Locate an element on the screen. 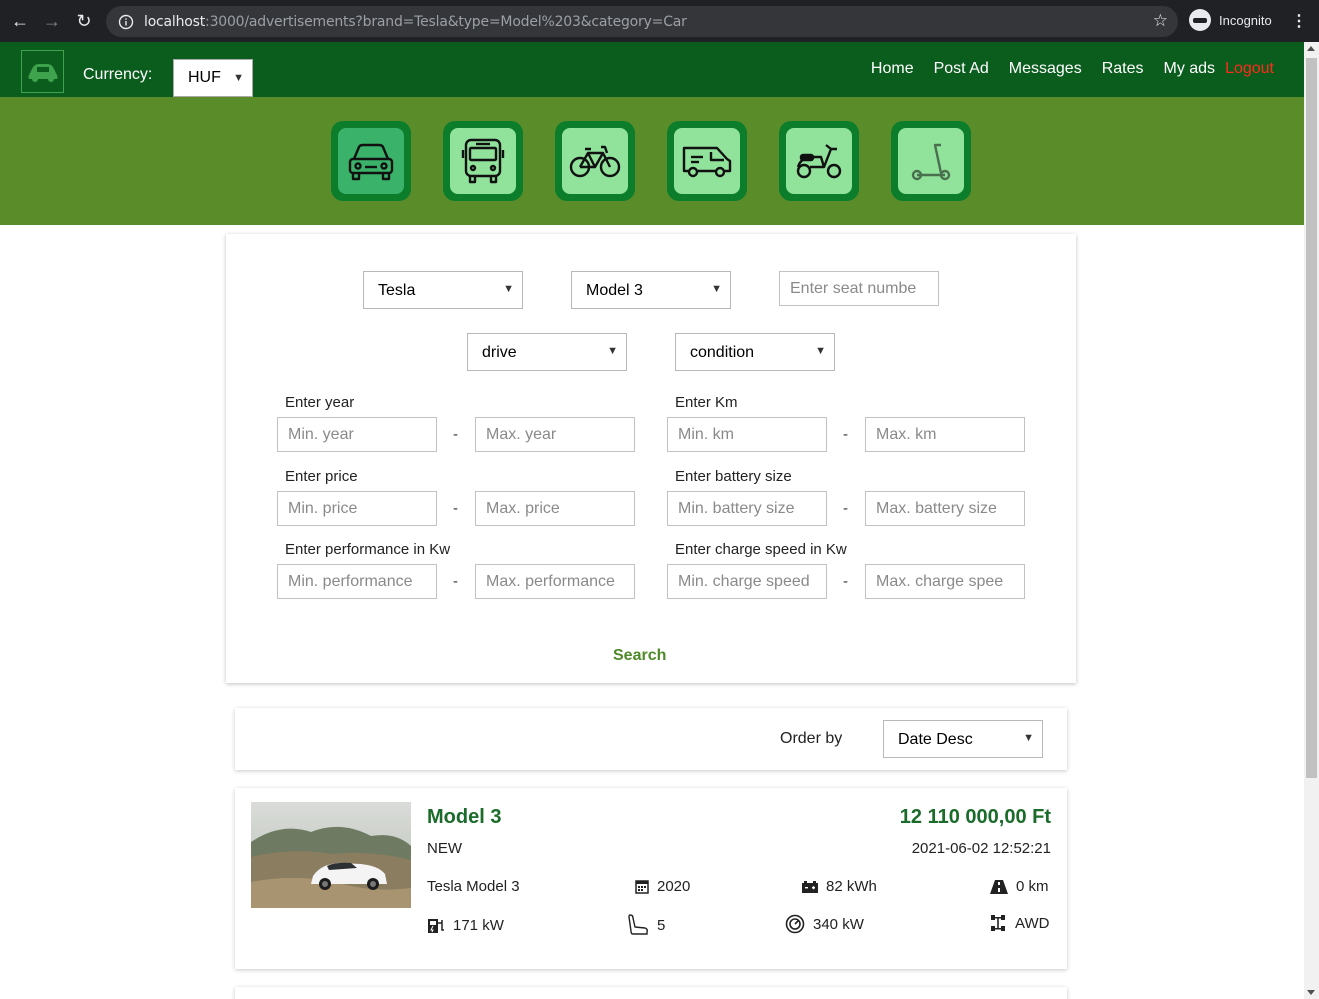  ad-price: 12 110 000,00 Ft is located at coordinates (975, 817).